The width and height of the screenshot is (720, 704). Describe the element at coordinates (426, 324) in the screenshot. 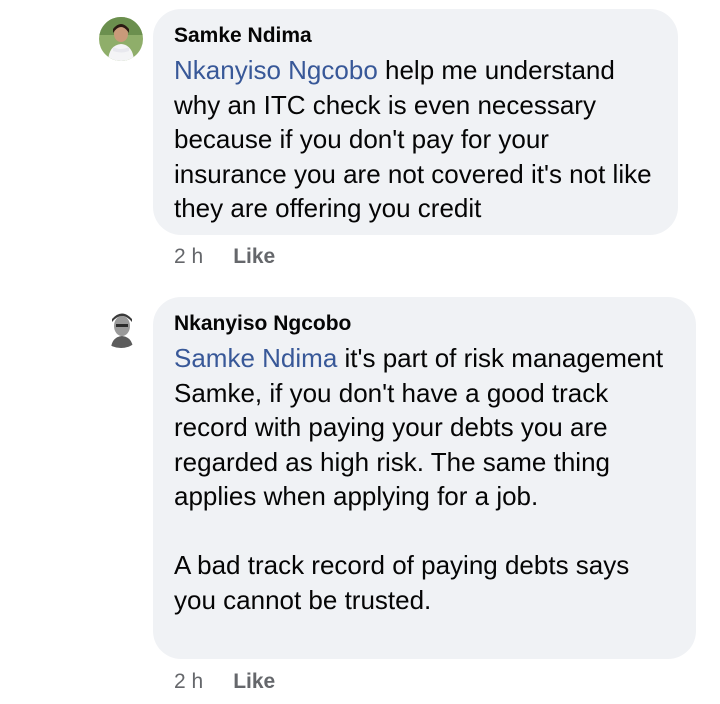

I see `comment-author: Nkanyiso Ngcobo` at that location.